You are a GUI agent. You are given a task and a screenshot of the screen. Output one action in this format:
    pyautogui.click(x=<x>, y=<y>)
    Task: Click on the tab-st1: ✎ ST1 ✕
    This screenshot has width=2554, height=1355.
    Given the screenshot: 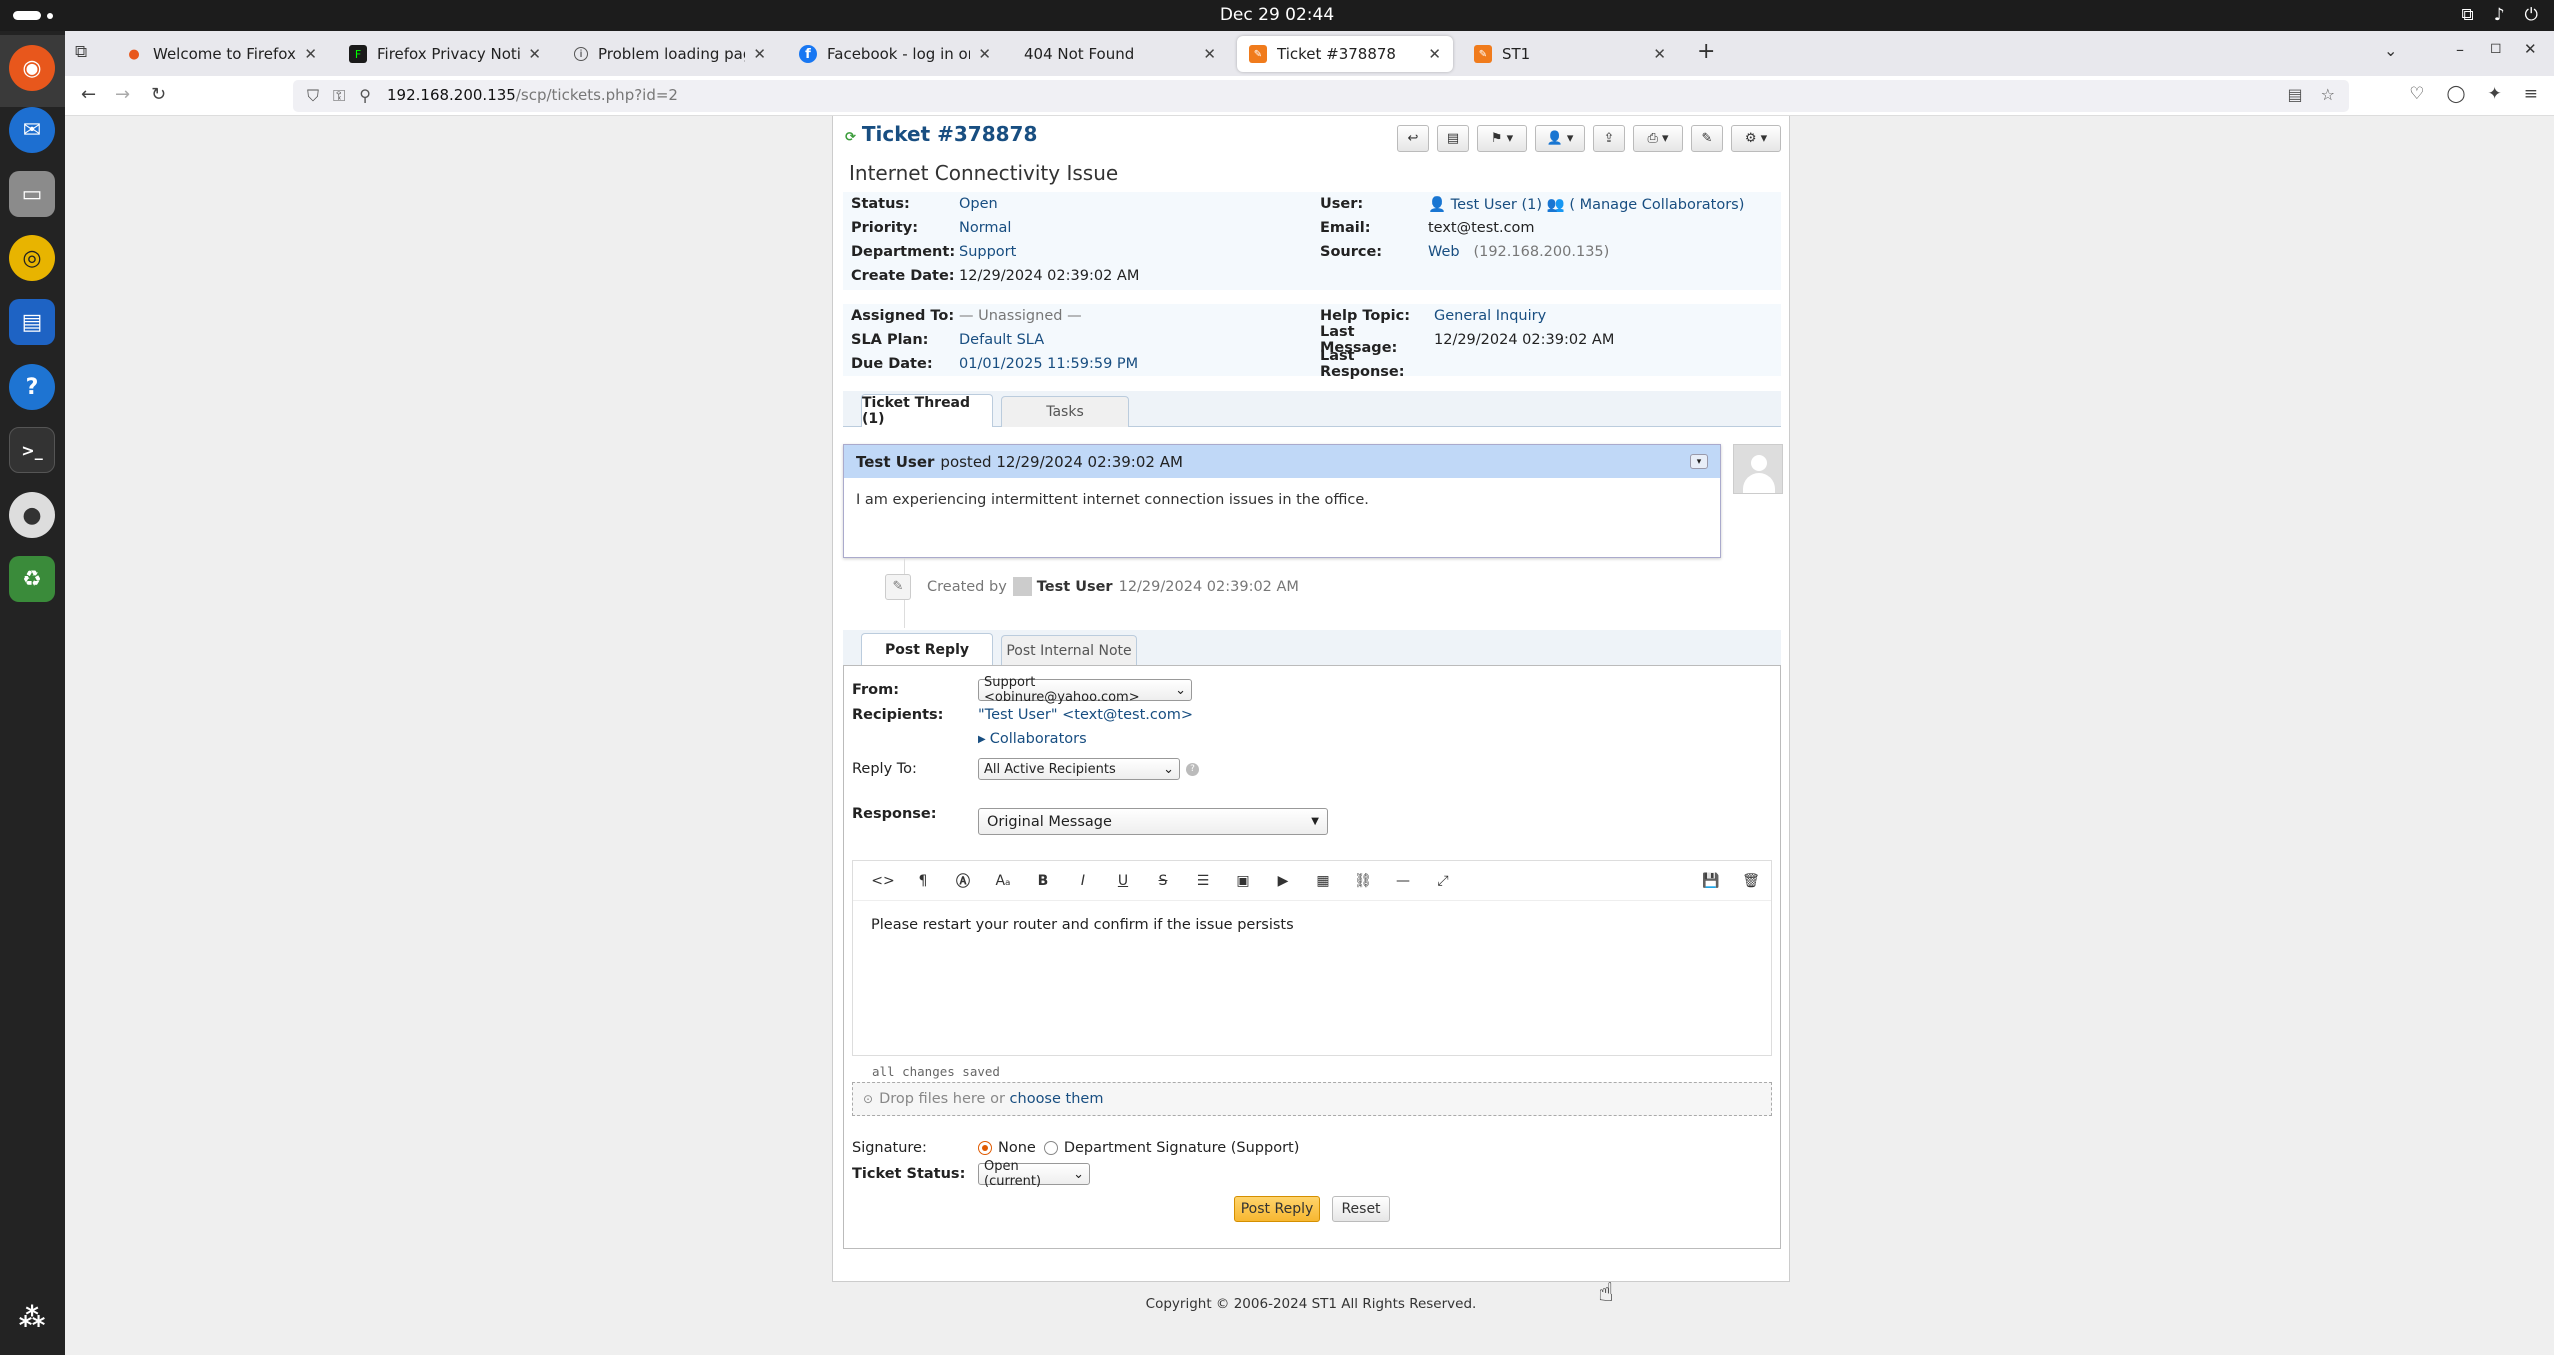 What is the action you would take?
    pyautogui.click(x=1570, y=54)
    